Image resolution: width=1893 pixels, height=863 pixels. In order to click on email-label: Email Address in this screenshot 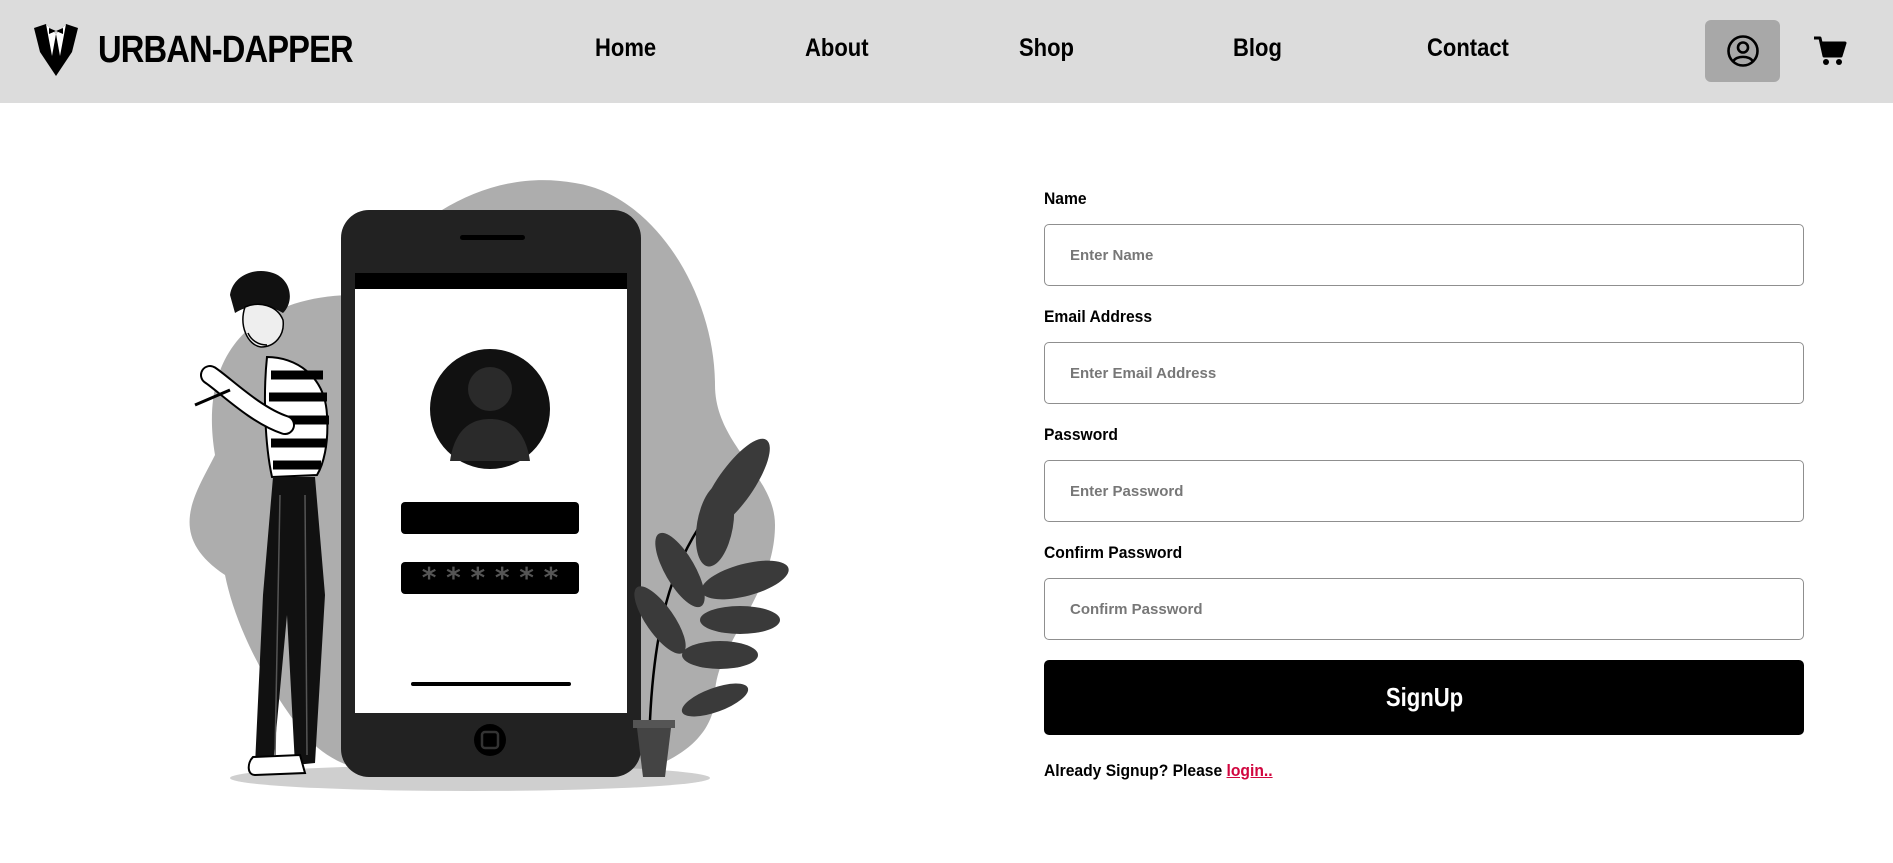, I will do `click(1098, 316)`.